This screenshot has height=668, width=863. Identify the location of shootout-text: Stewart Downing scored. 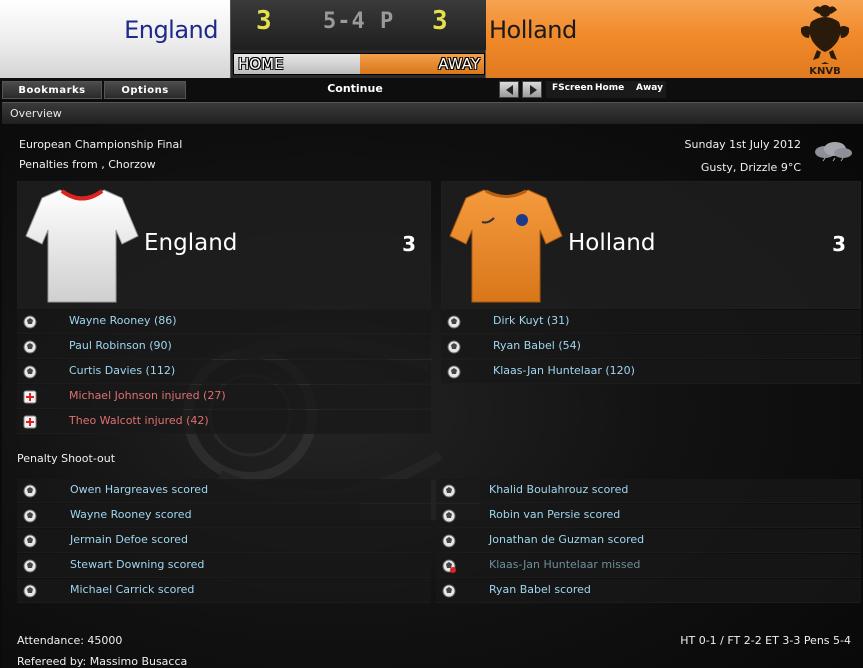
(137, 564).